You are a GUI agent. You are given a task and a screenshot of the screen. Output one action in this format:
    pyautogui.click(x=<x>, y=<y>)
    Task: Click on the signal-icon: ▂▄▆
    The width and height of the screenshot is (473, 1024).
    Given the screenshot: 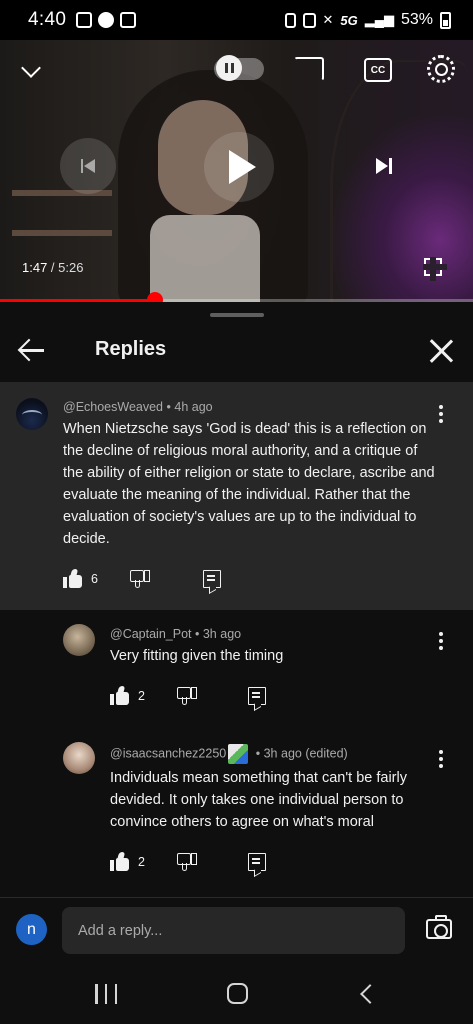 What is the action you would take?
    pyautogui.click(x=379, y=19)
    